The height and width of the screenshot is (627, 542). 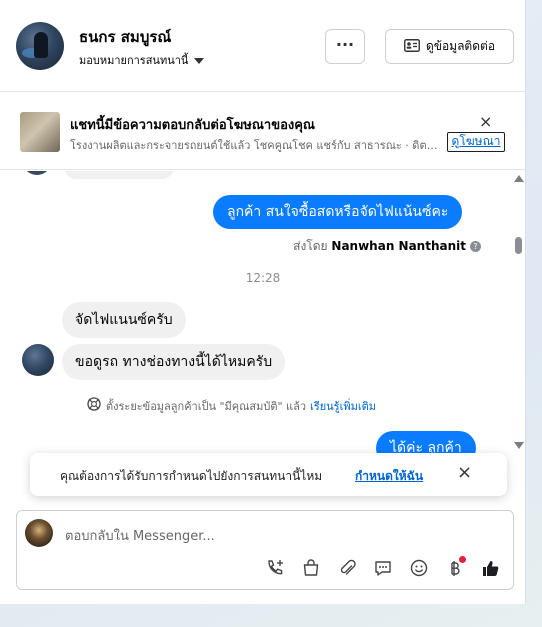 What do you see at coordinates (125, 37) in the screenshot?
I see `contact-name: ธนกร สมบูรณ์` at bounding box center [125, 37].